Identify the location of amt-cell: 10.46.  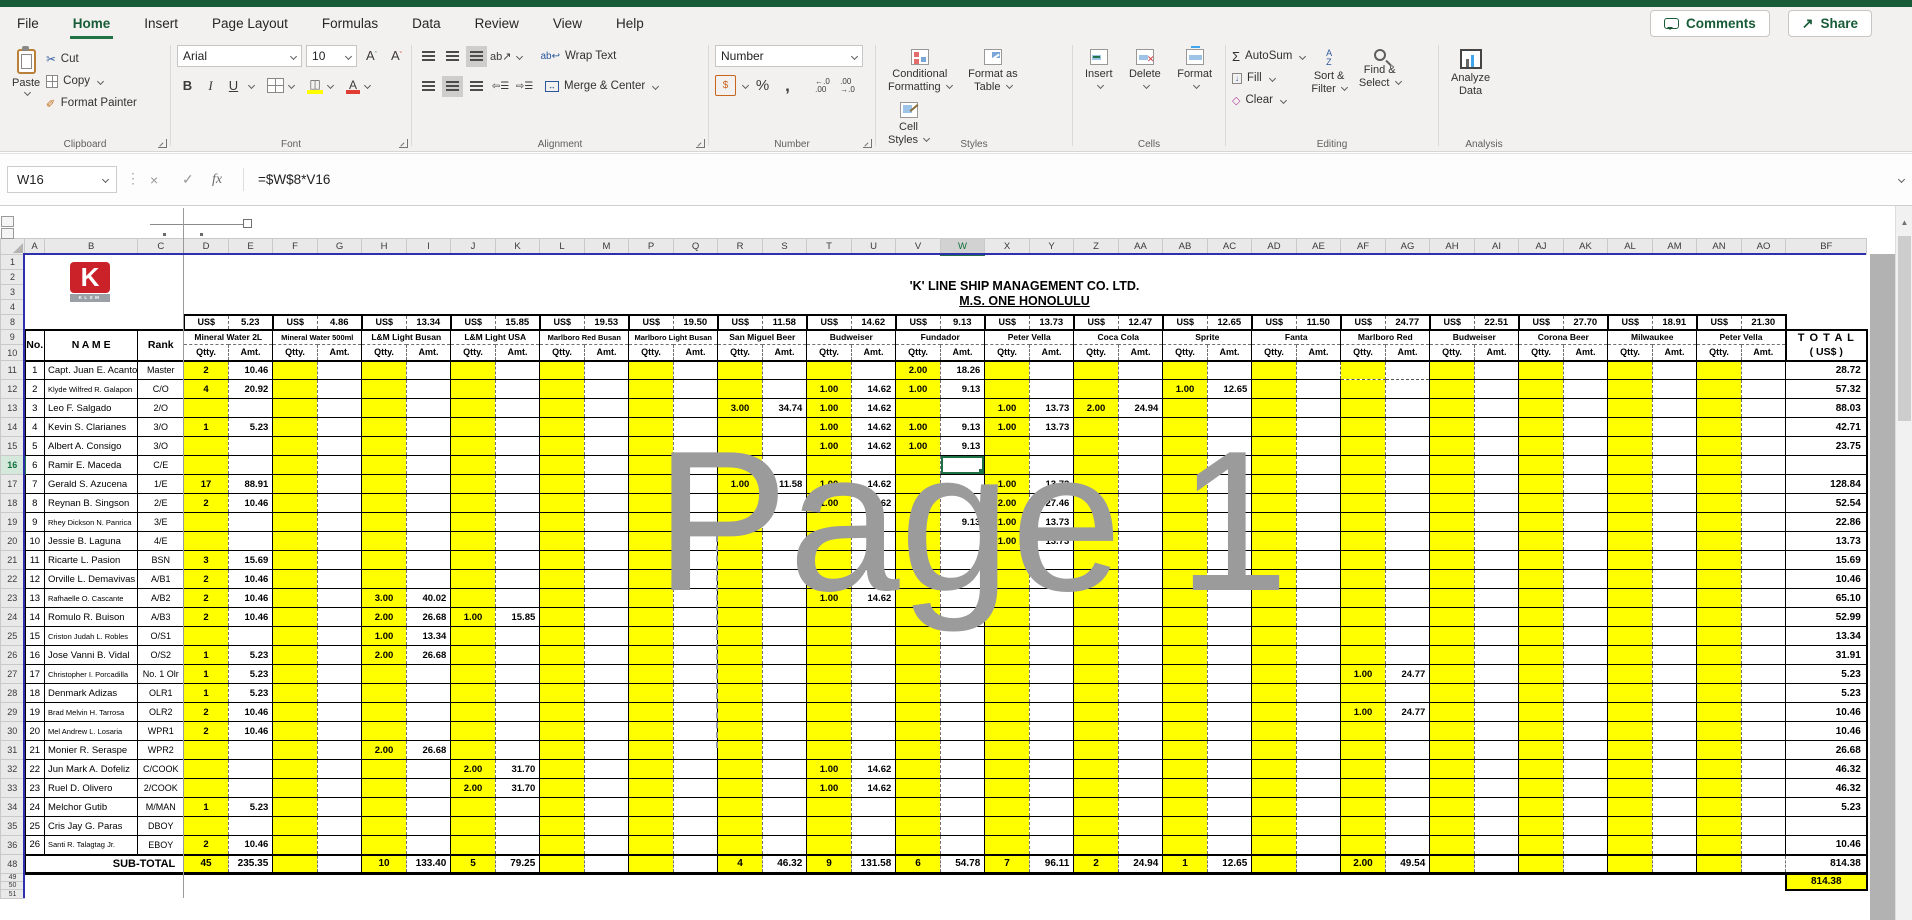
(250, 845).